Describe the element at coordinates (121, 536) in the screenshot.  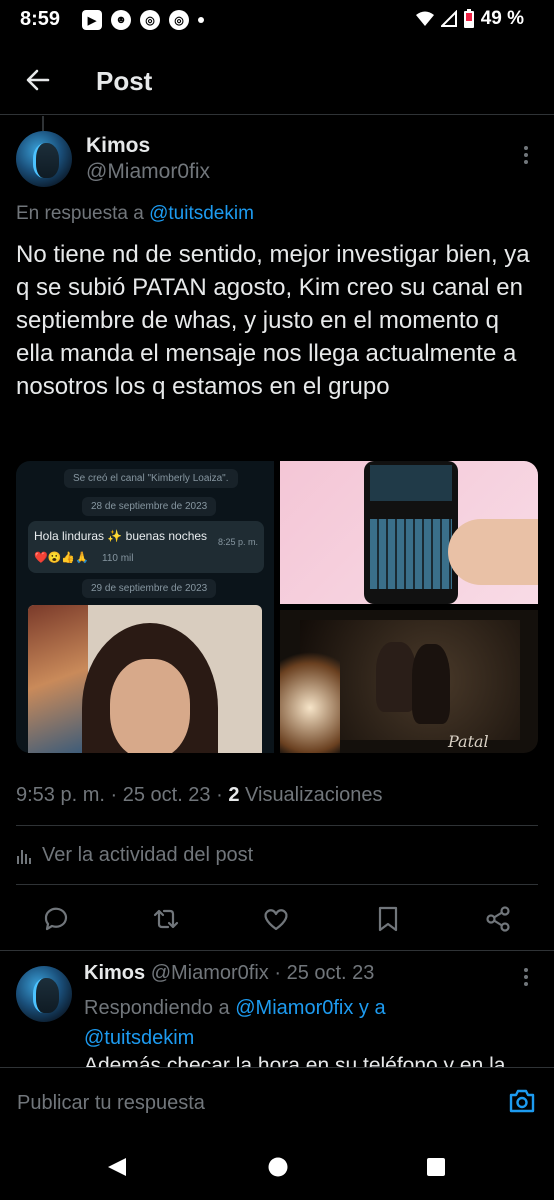
I see `wa-message-text: Hola linduras ✨ buenas noches` at that location.